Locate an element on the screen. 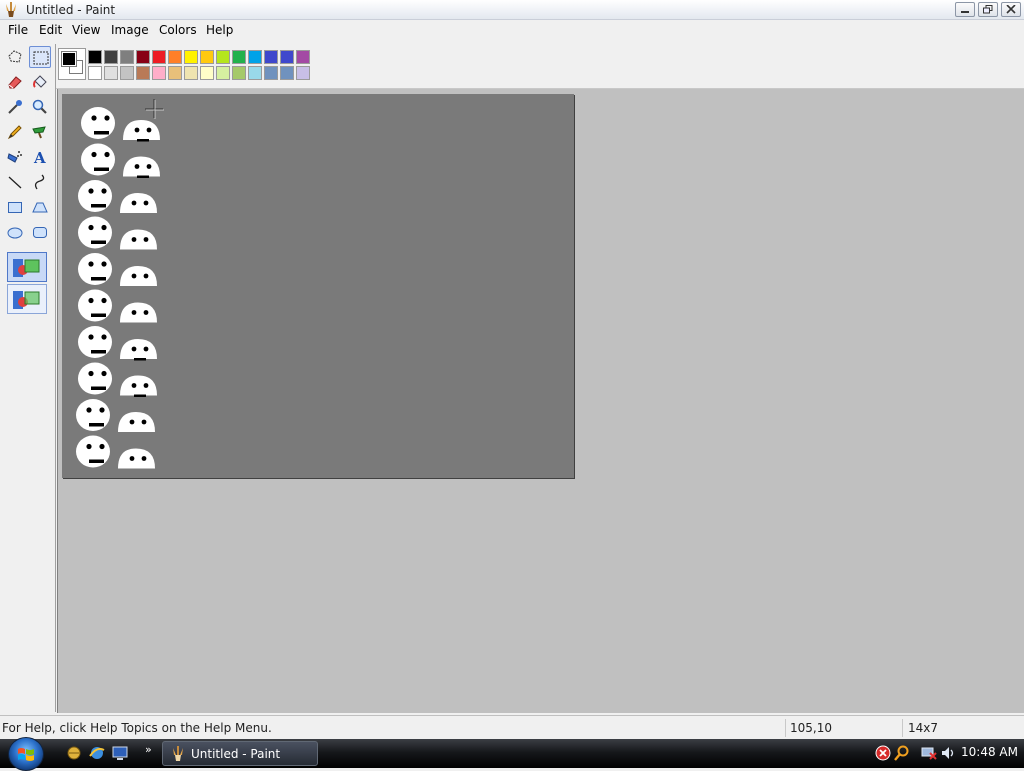 This screenshot has height=771, width=1024. taskbar-button-paint: Untitled - Paint is located at coordinates (240, 753).